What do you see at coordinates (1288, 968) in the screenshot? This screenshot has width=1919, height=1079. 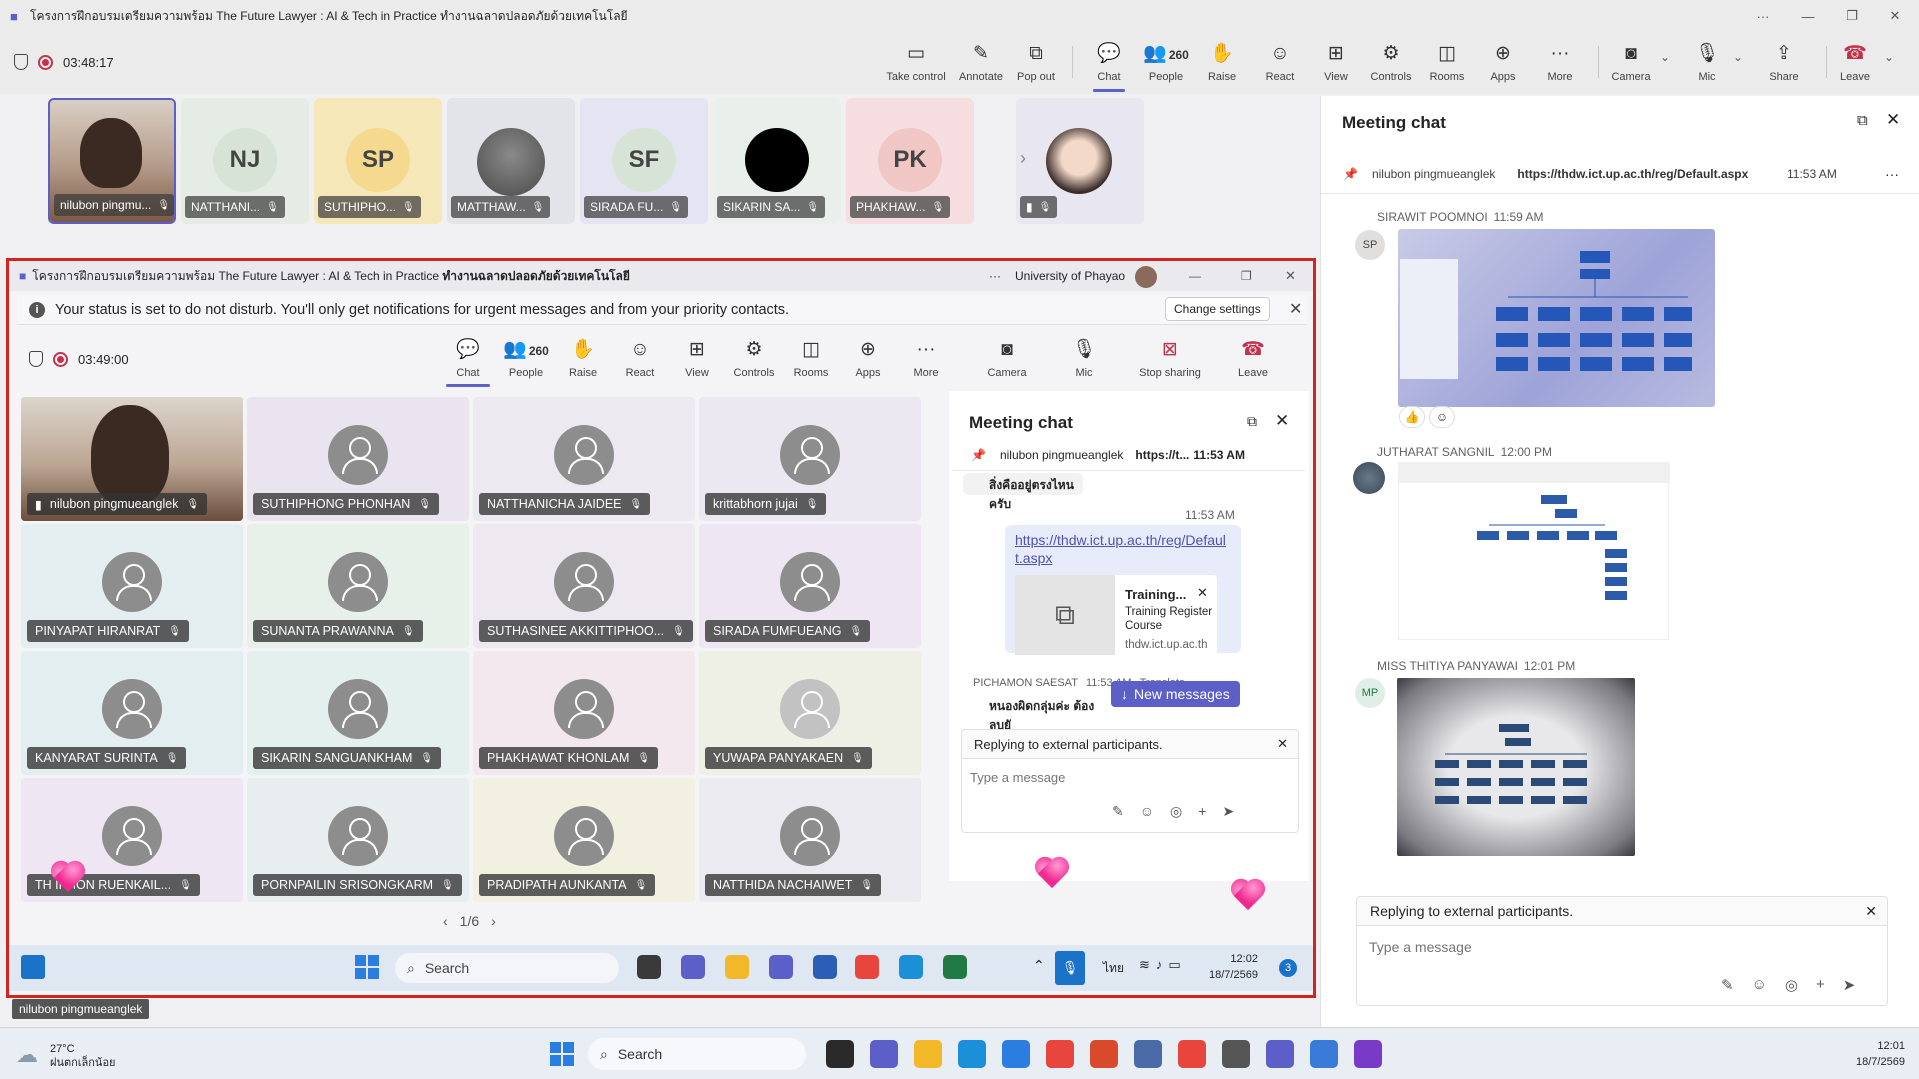 I see `notification-badge: 3` at bounding box center [1288, 968].